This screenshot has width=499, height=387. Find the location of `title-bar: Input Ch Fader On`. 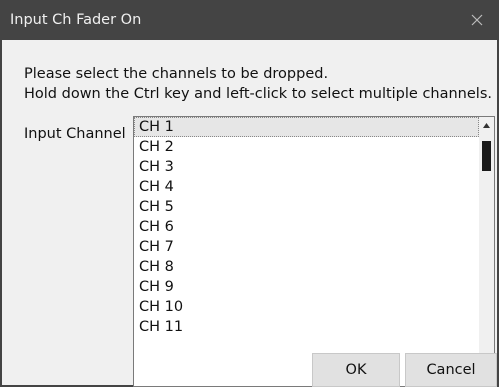

title-bar: Input Ch Fader On is located at coordinates (249, 20).